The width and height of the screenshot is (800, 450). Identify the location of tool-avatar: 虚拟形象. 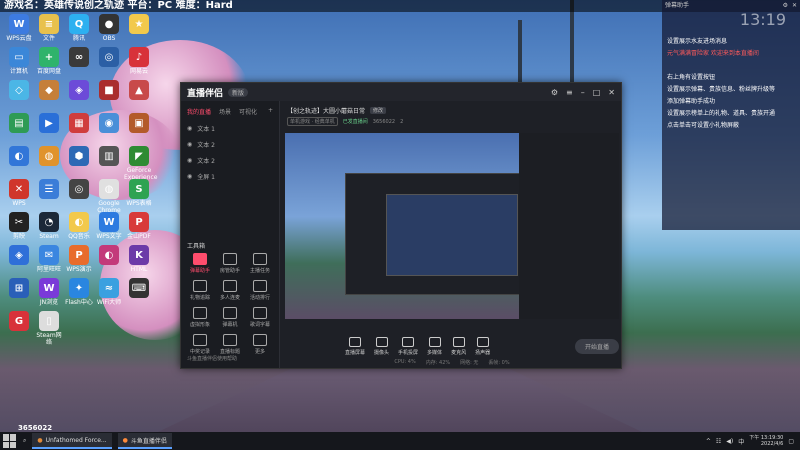
(200, 317).